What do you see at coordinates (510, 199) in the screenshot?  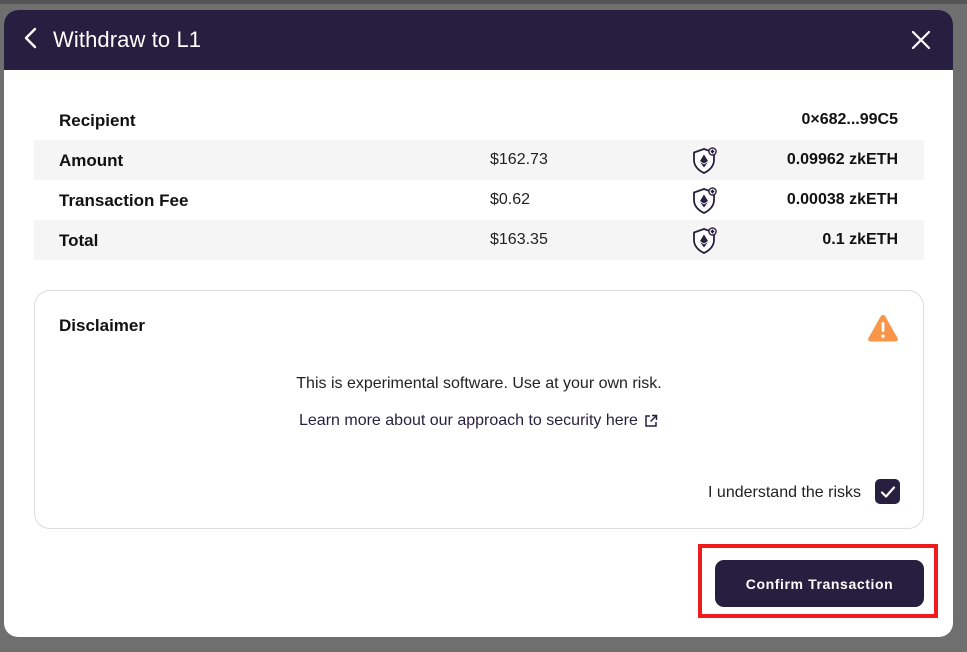 I see `row-usd-value: $0.62` at bounding box center [510, 199].